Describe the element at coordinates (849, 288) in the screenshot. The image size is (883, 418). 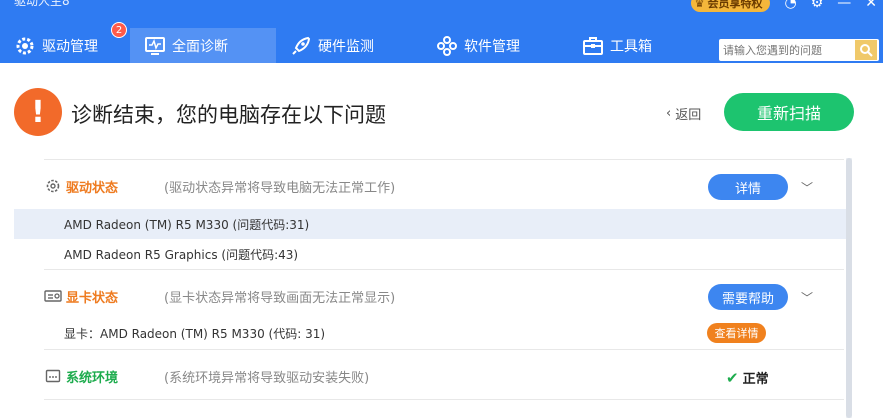
I see `scrollbar-thumb` at that location.